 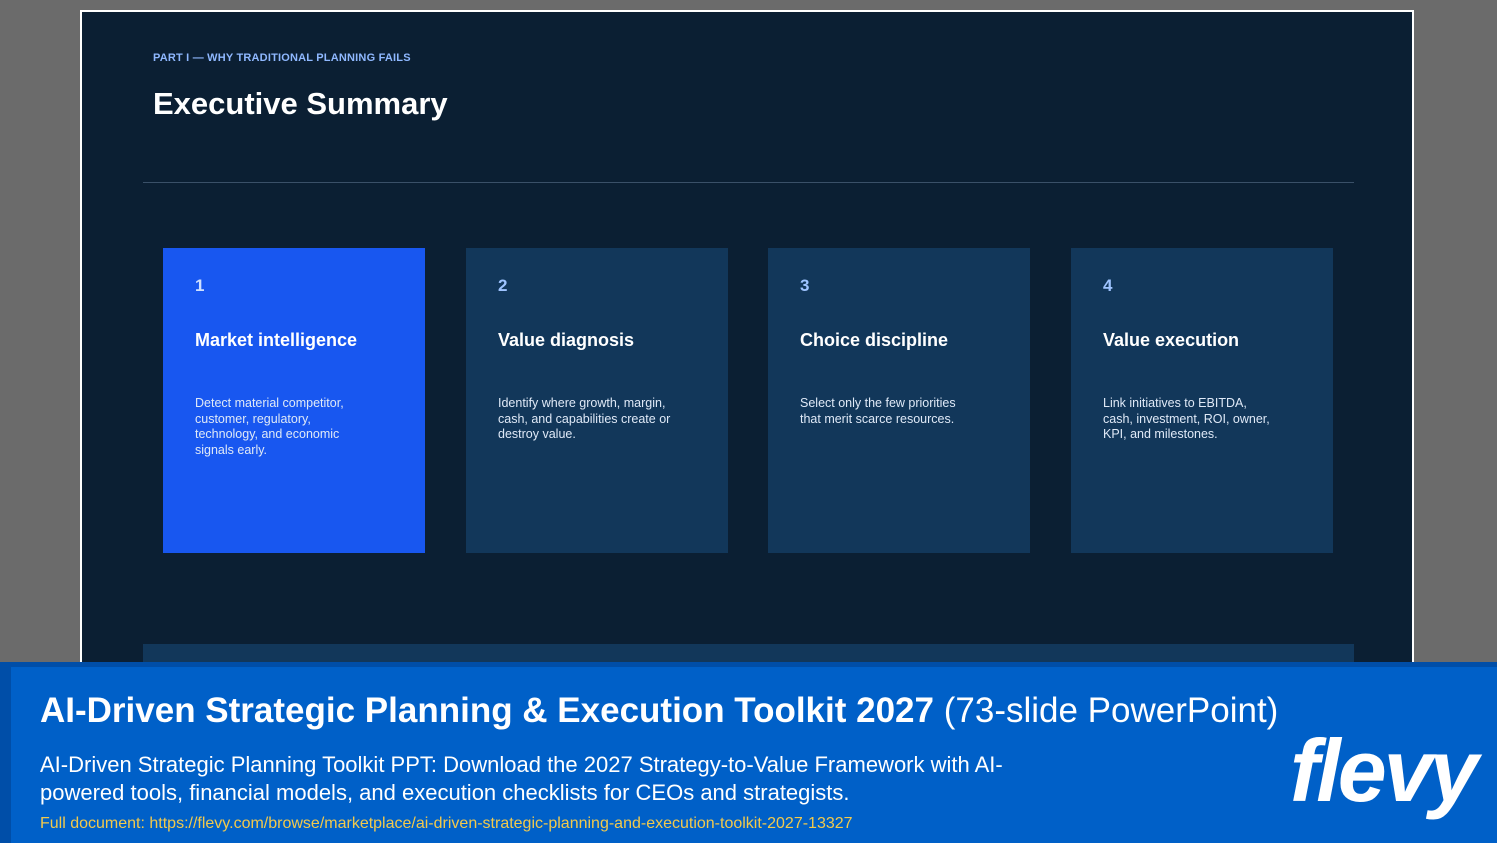 What do you see at coordinates (805, 285) in the screenshot?
I see `card-number: 3` at bounding box center [805, 285].